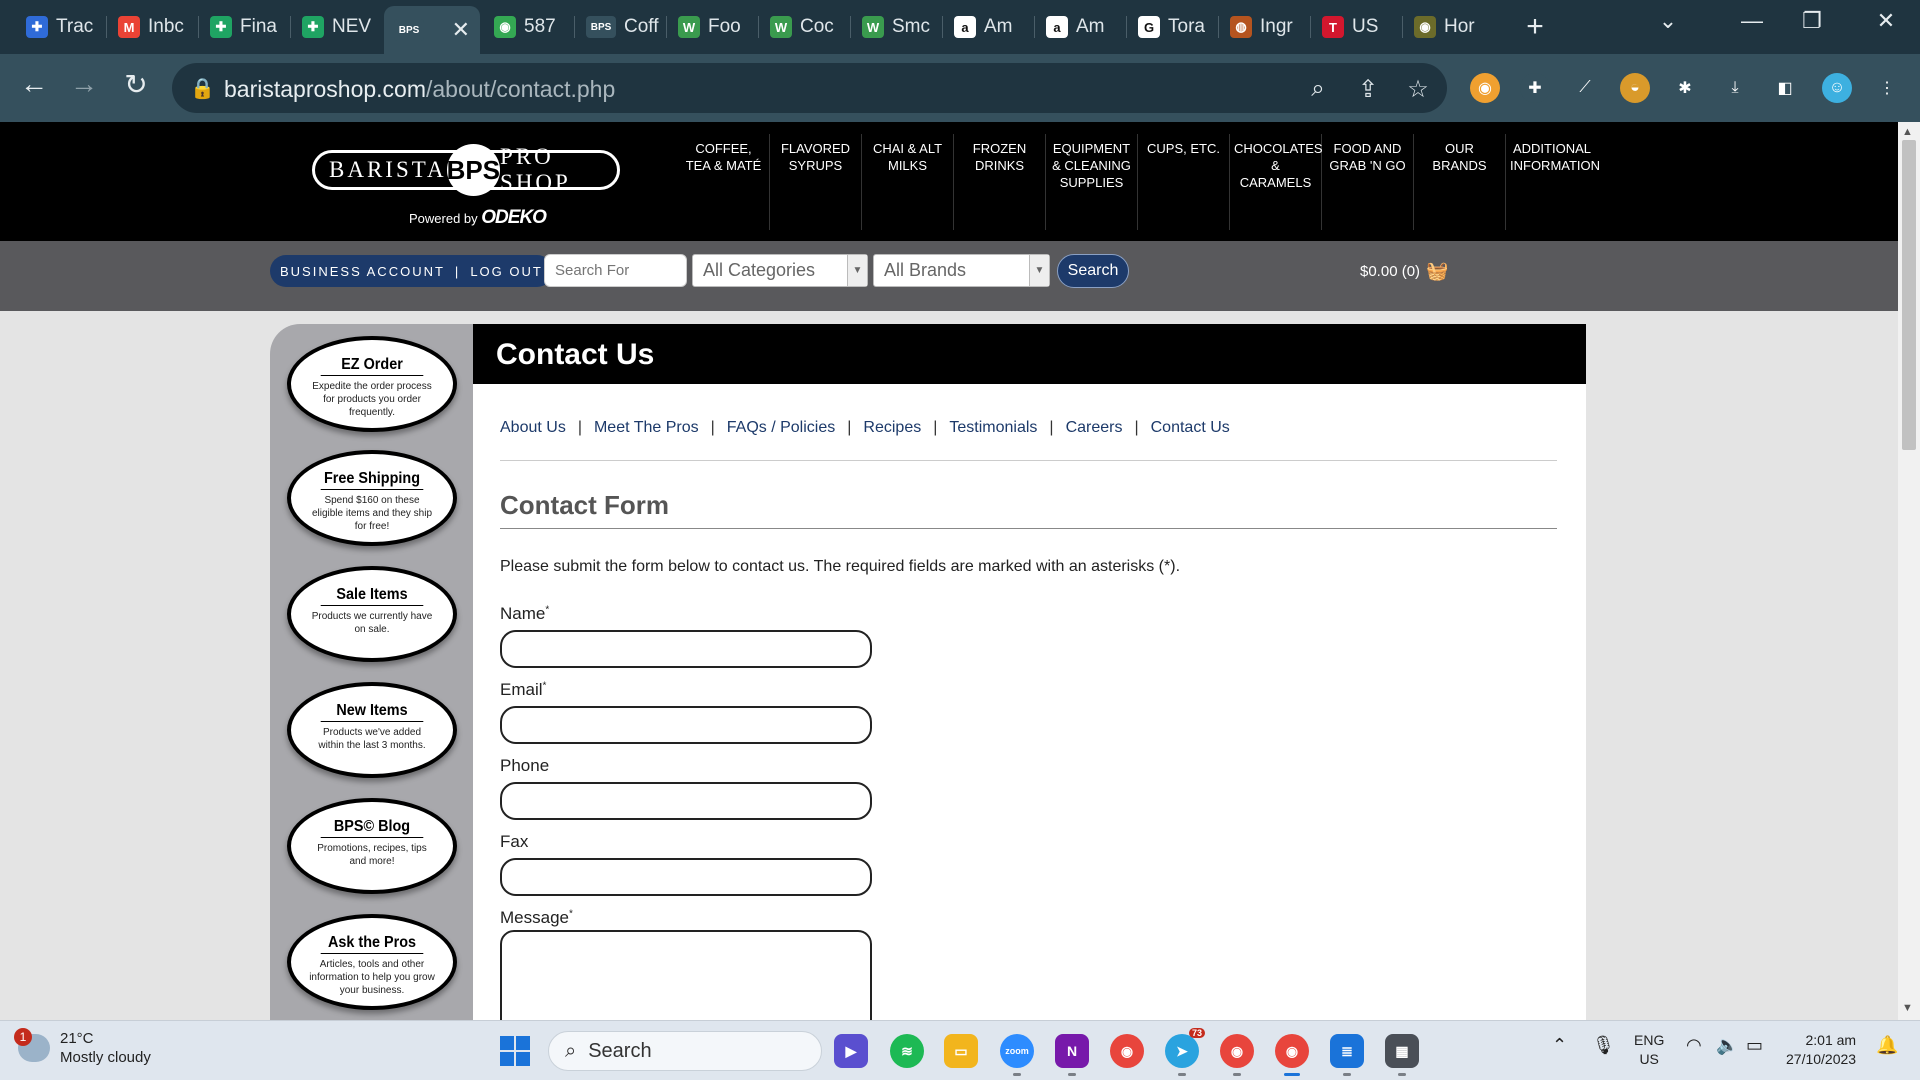 This screenshot has height=1080, width=1920. I want to click on side-panel-icon: ◧, so click(1785, 88).